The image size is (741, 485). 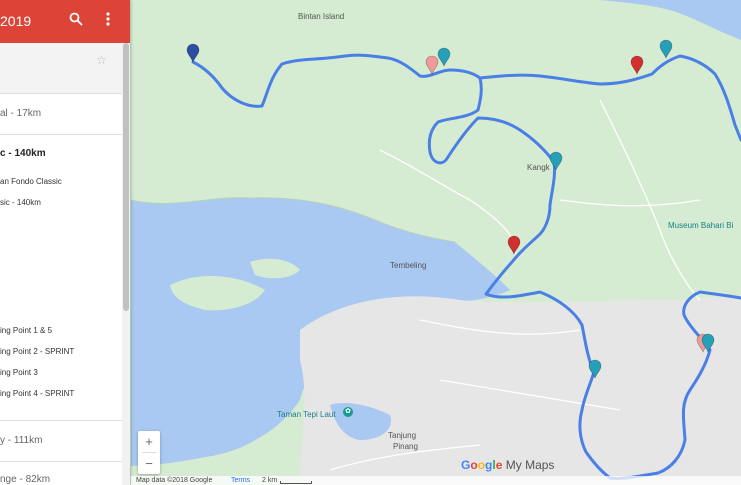 I want to click on list-item: an Fondo Classic, so click(x=31, y=181).